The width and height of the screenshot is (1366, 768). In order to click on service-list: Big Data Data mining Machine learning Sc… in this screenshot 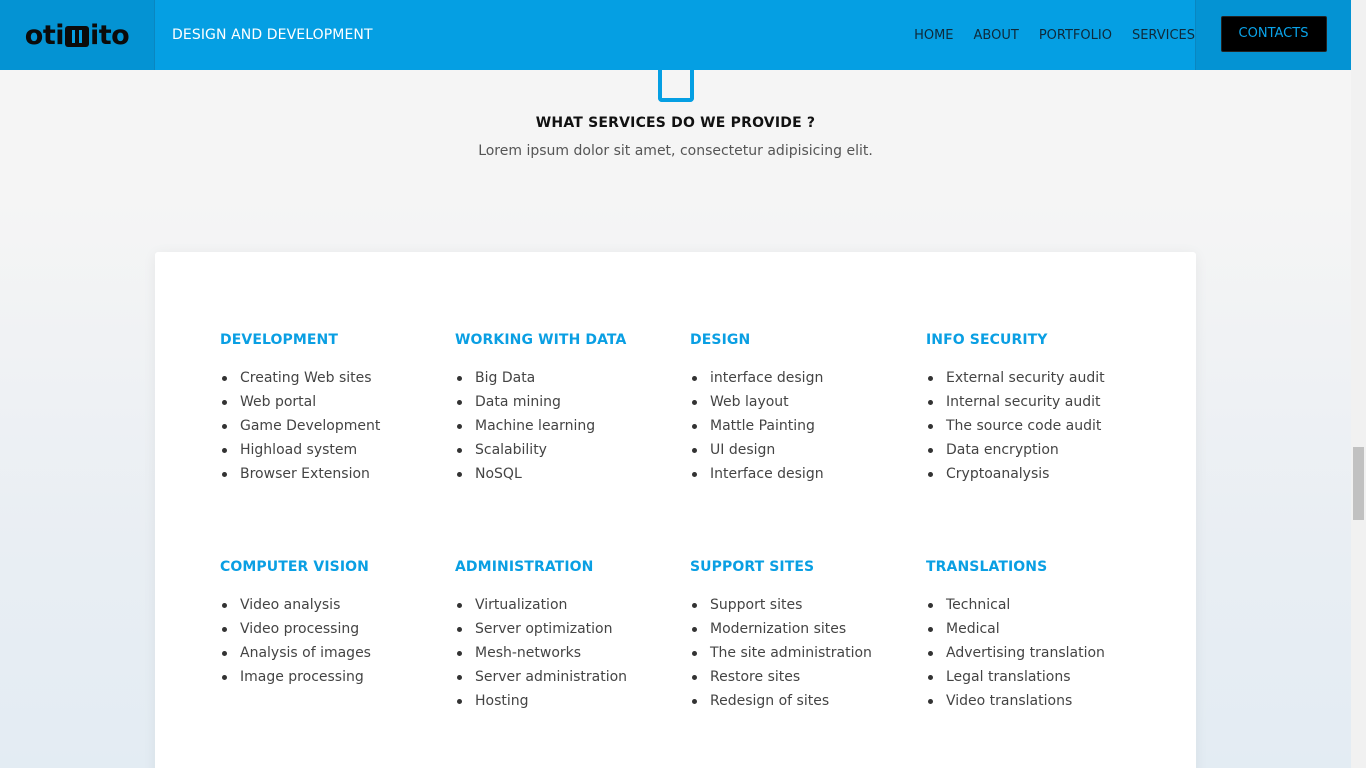, I will do `click(562, 426)`.